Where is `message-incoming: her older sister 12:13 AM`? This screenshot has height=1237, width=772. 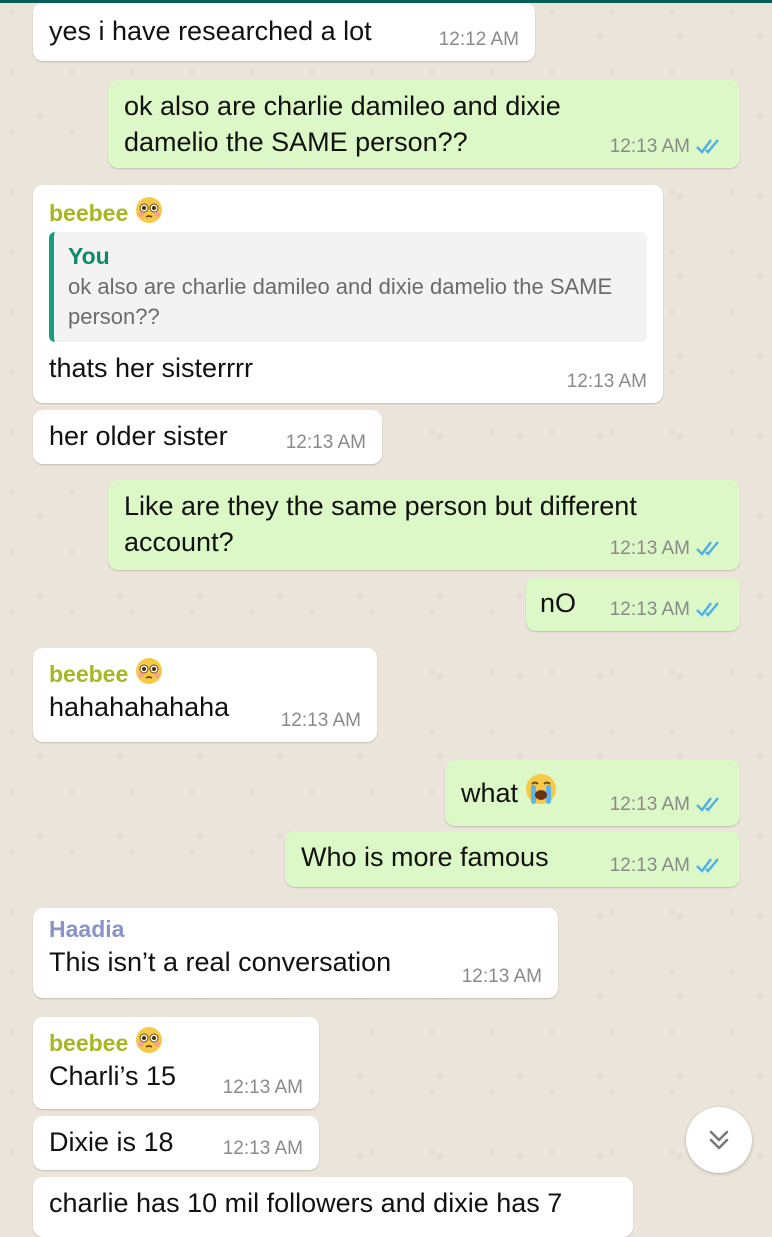 message-incoming: her older sister 12:13 AM is located at coordinates (207, 437).